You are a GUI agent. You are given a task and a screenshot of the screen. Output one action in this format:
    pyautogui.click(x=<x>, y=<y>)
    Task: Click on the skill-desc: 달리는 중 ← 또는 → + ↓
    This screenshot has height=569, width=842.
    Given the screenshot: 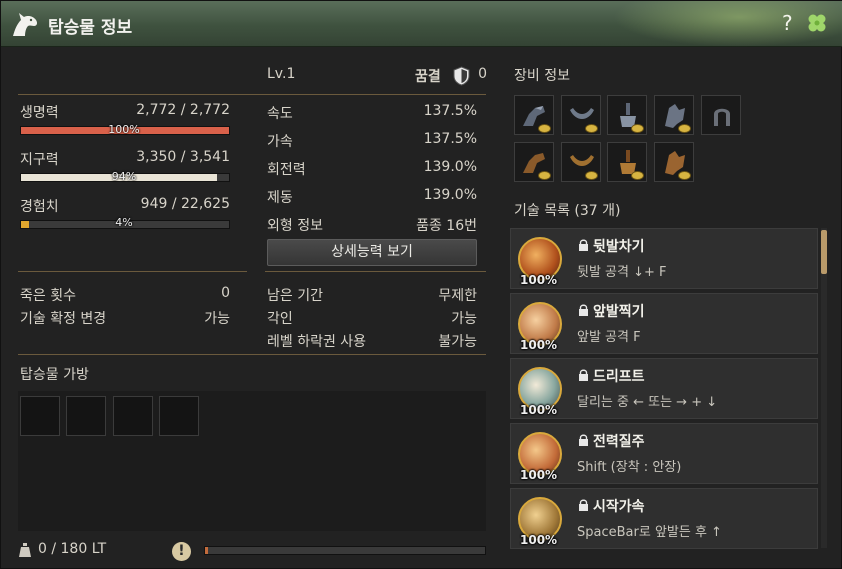 What is the action you would take?
    pyautogui.click(x=647, y=402)
    